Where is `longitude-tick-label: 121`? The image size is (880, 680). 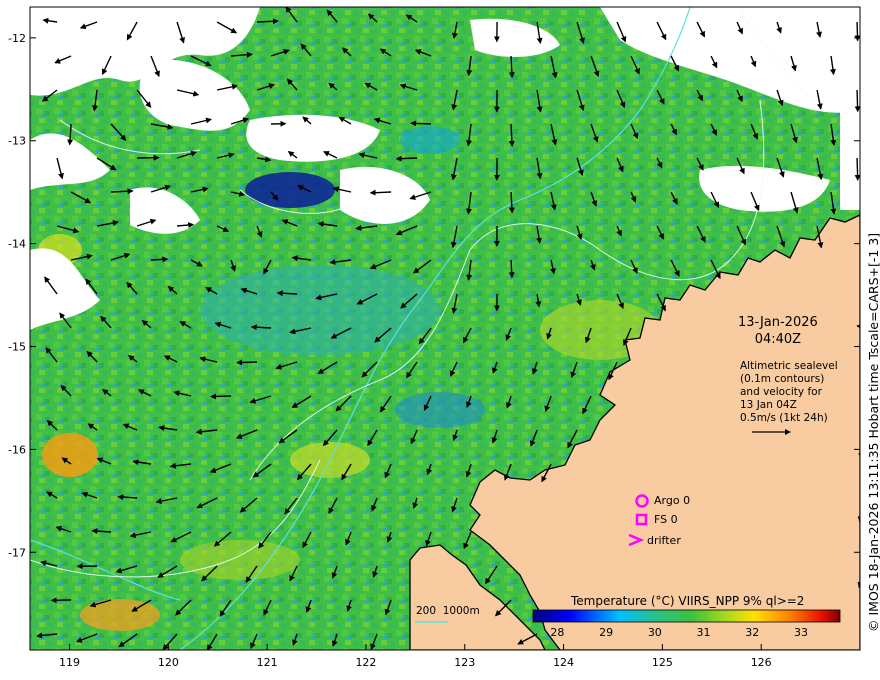 longitude-tick-label: 121 is located at coordinates (267, 662).